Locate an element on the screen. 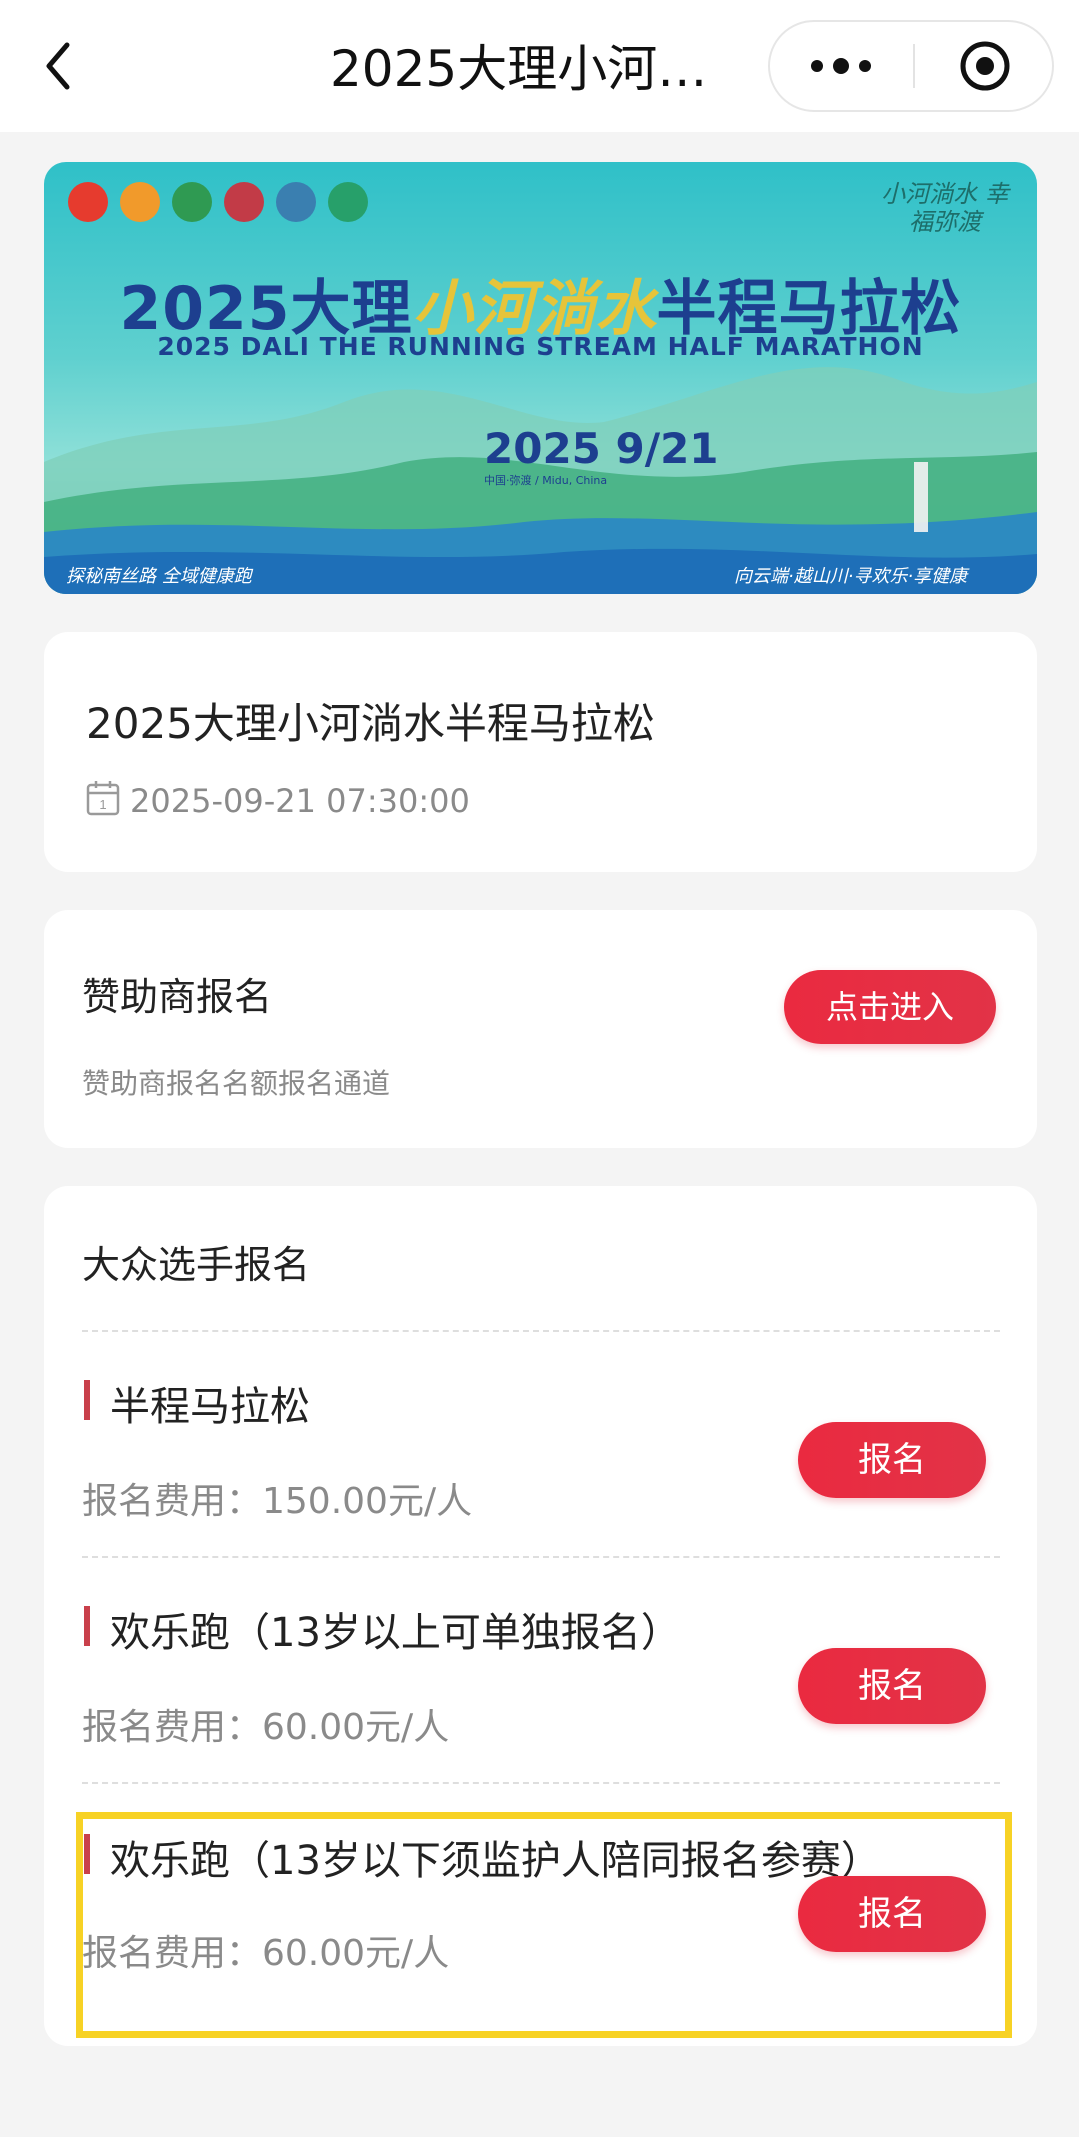 The height and width of the screenshot is (2137, 1079). target-close-icon is located at coordinates (985, 66).